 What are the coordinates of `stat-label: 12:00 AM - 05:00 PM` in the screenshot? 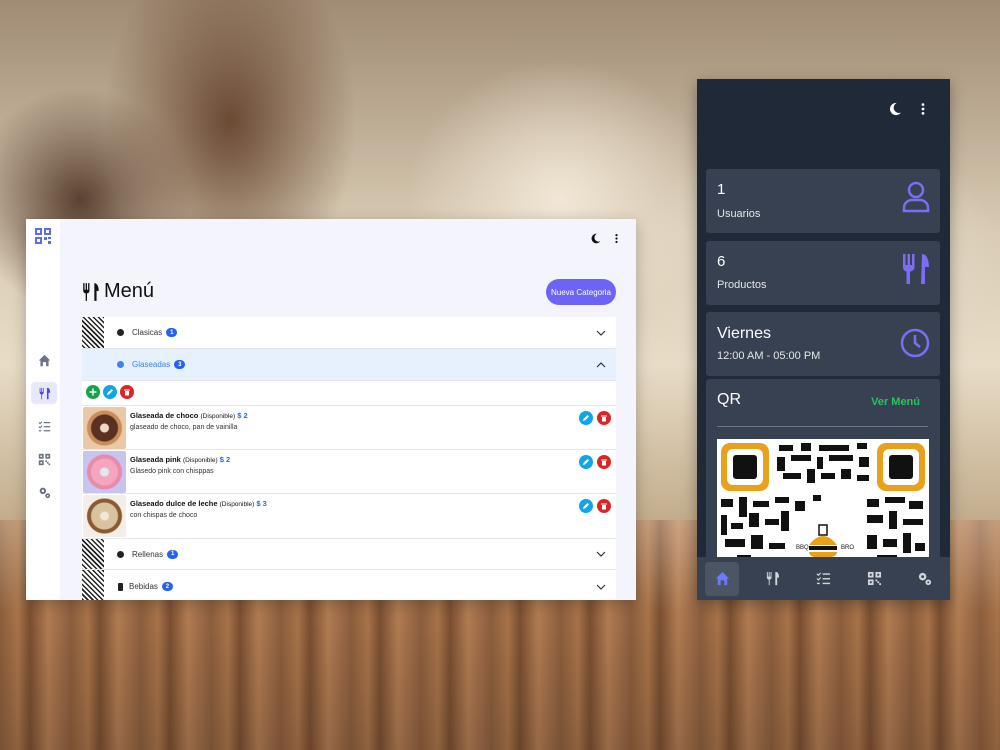 It's located at (769, 356).